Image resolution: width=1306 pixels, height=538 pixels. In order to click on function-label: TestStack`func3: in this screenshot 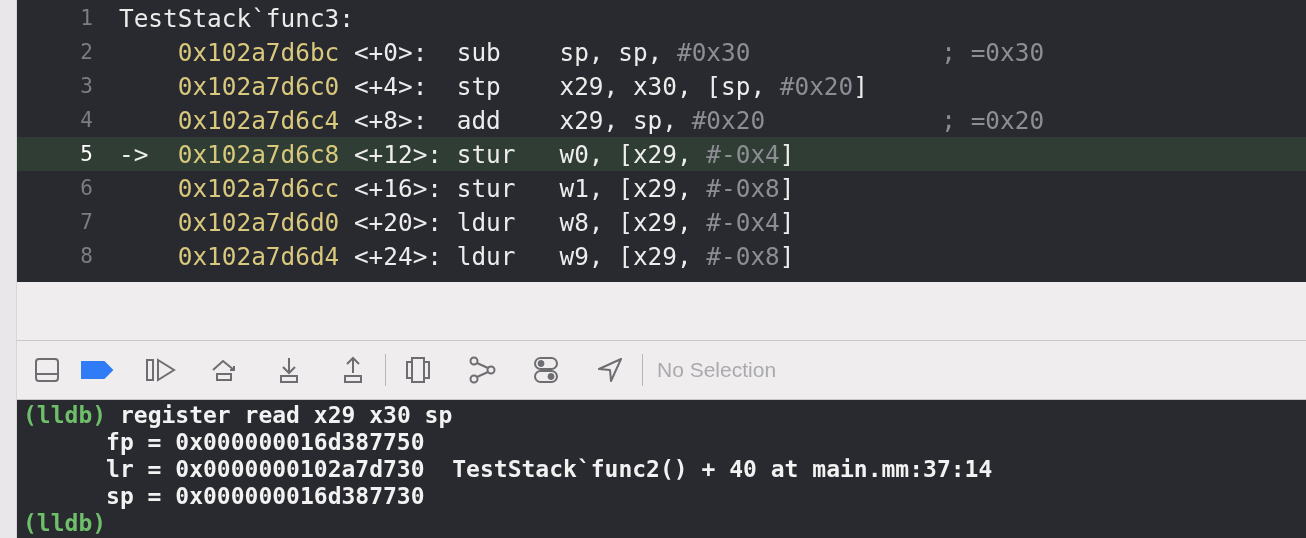, I will do `click(236, 18)`.